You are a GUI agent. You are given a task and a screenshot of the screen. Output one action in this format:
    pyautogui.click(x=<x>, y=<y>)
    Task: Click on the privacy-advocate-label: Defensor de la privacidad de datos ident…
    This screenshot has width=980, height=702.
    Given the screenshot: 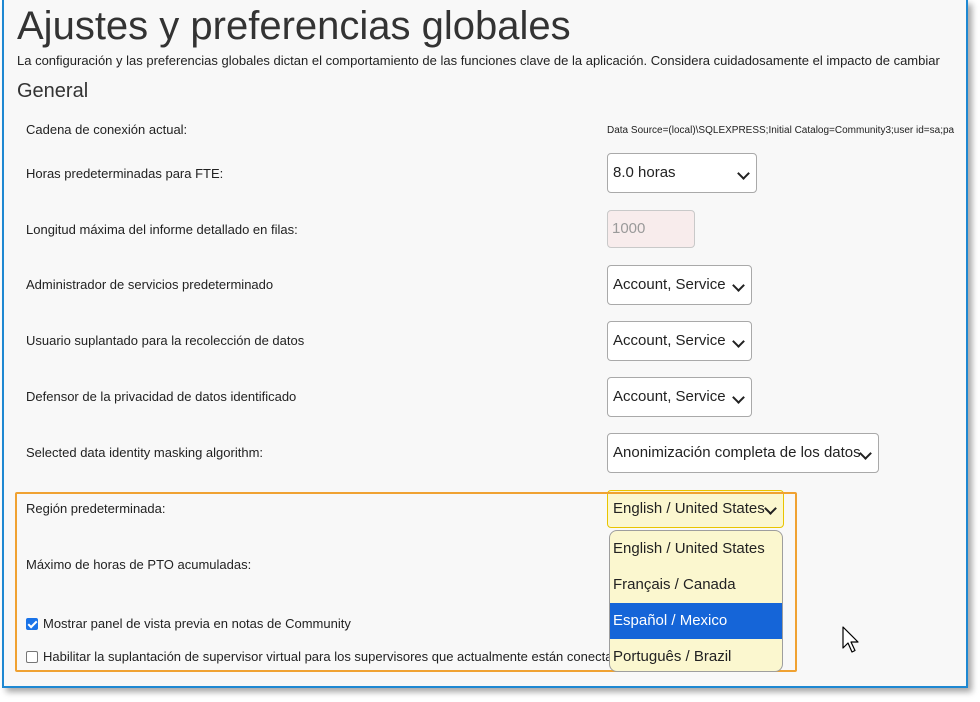 What is the action you would take?
    pyautogui.click(x=161, y=396)
    